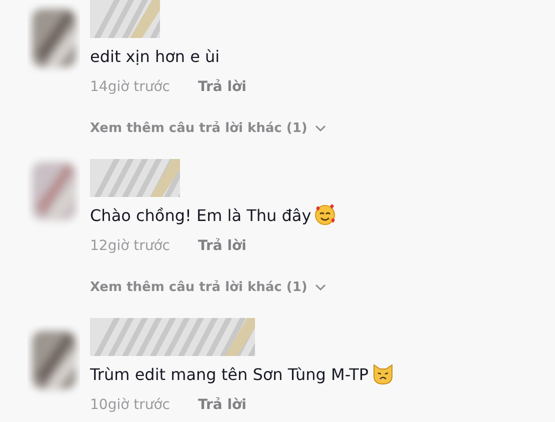 The width and height of the screenshot is (555, 422). What do you see at coordinates (229, 374) in the screenshot?
I see `comment-text: Trùm edit mang tên Sơn Tùng M-TP` at bounding box center [229, 374].